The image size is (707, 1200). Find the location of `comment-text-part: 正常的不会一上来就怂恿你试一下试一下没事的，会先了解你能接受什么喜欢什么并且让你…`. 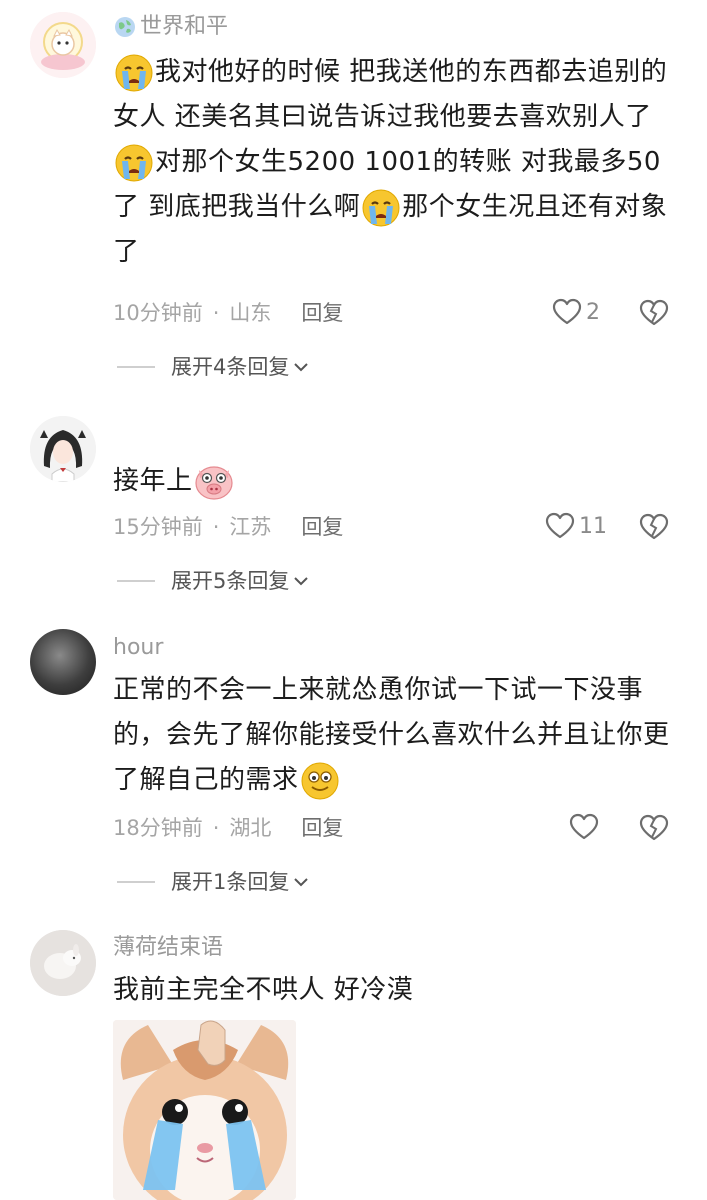

comment-text-part: 正常的不会一上来就怂恿你试一下试一下没事的，会先了解你能接受什么喜欢什么并且让你… is located at coordinates (391, 735).